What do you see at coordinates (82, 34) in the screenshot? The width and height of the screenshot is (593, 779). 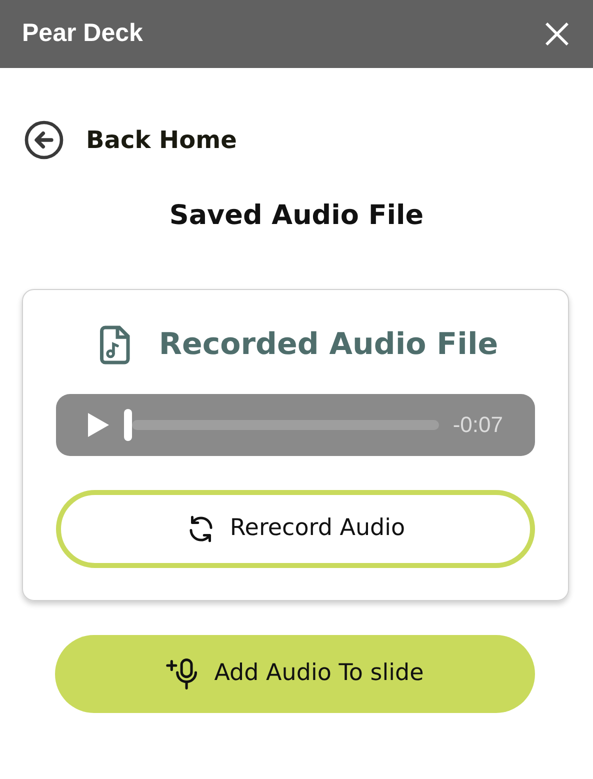 I see `app-title: Pear Deck` at bounding box center [82, 34].